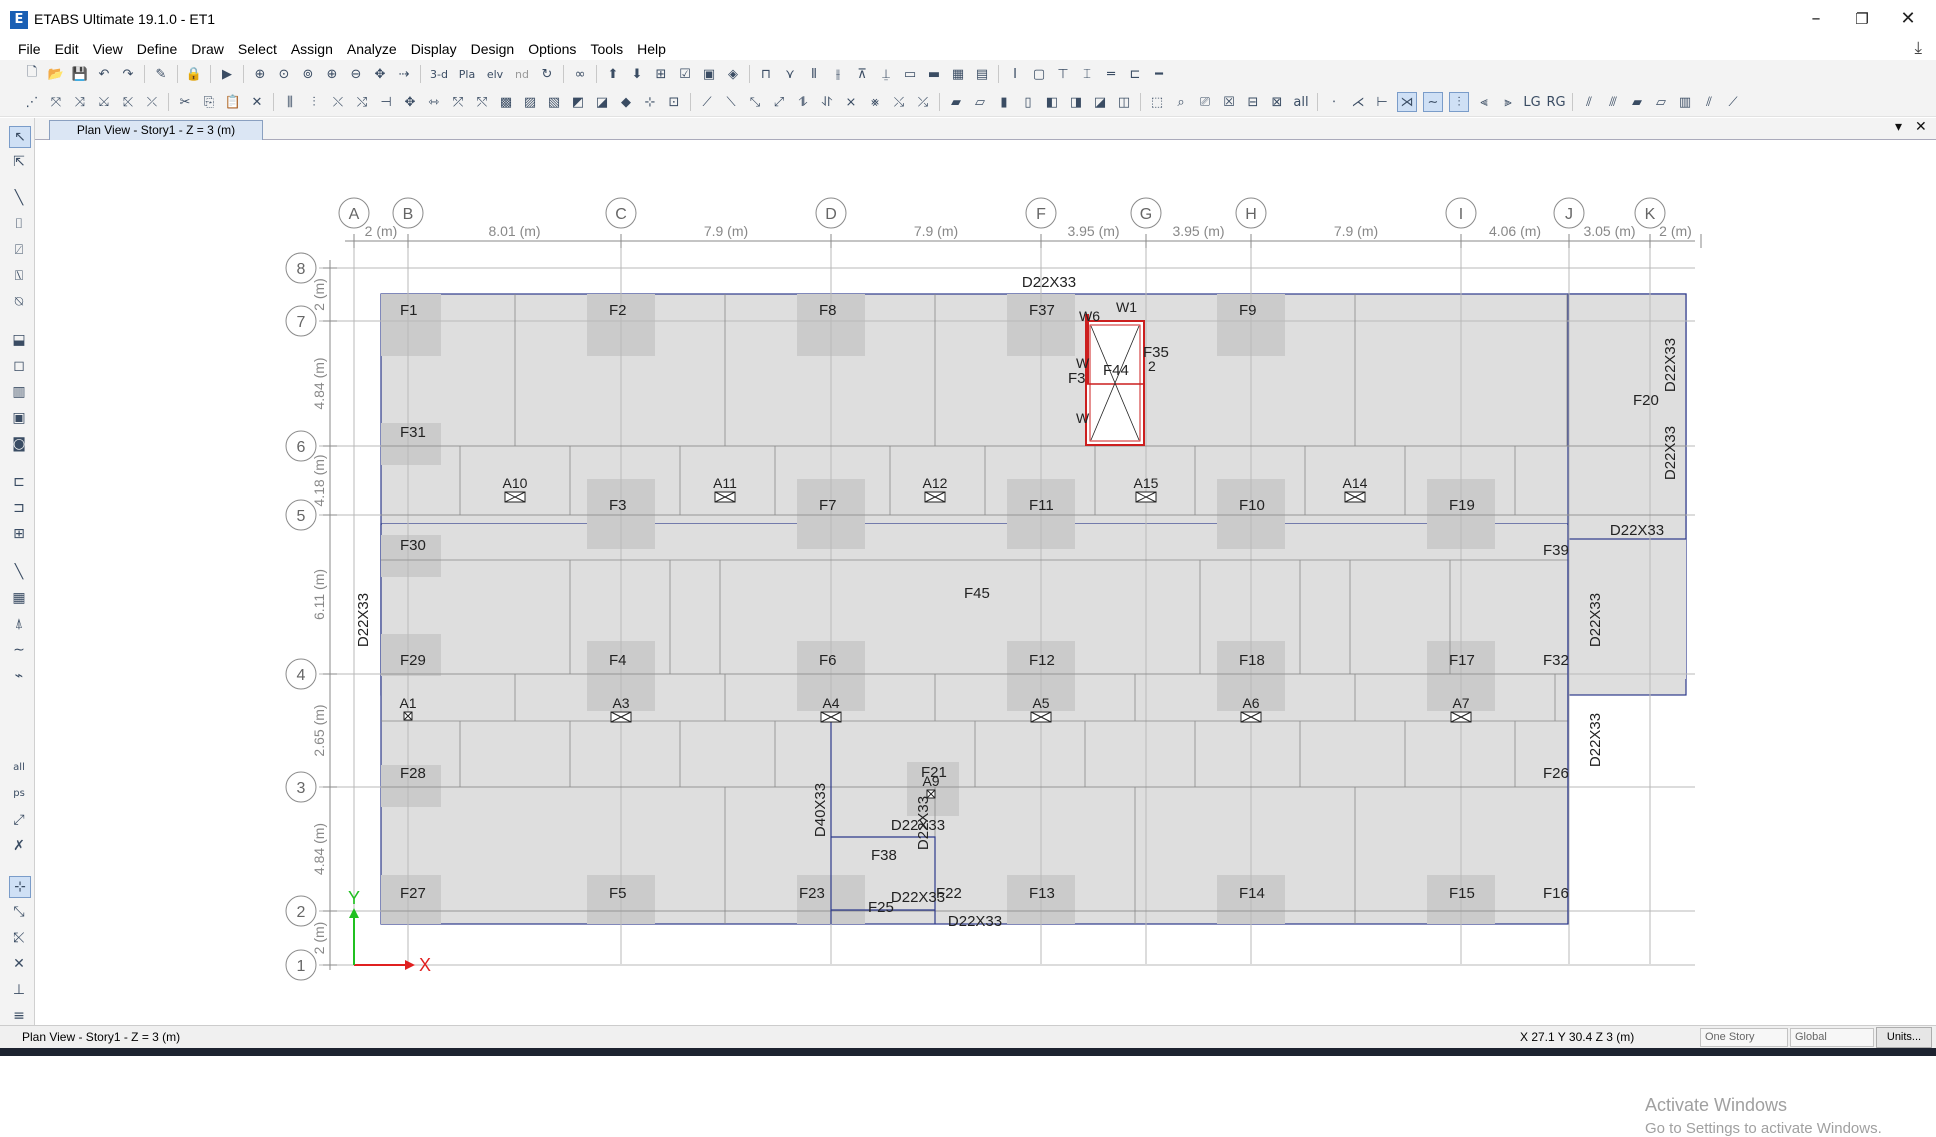 Image resolution: width=1936 pixels, height=1137 pixels. What do you see at coordinates (19, 1016) in the screenshot?
I see `snap-lines-vert-icon: ≡` at bounding box center [19, 1016].